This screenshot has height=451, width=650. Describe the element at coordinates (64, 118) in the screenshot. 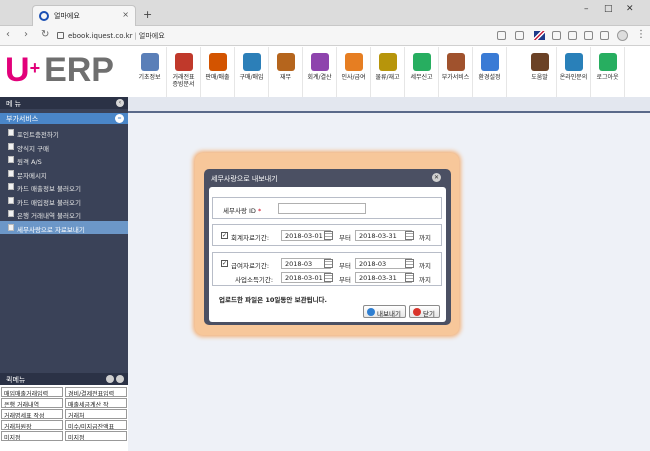

I see `sidebar-section-addon: 부가서비스 –` at that location.